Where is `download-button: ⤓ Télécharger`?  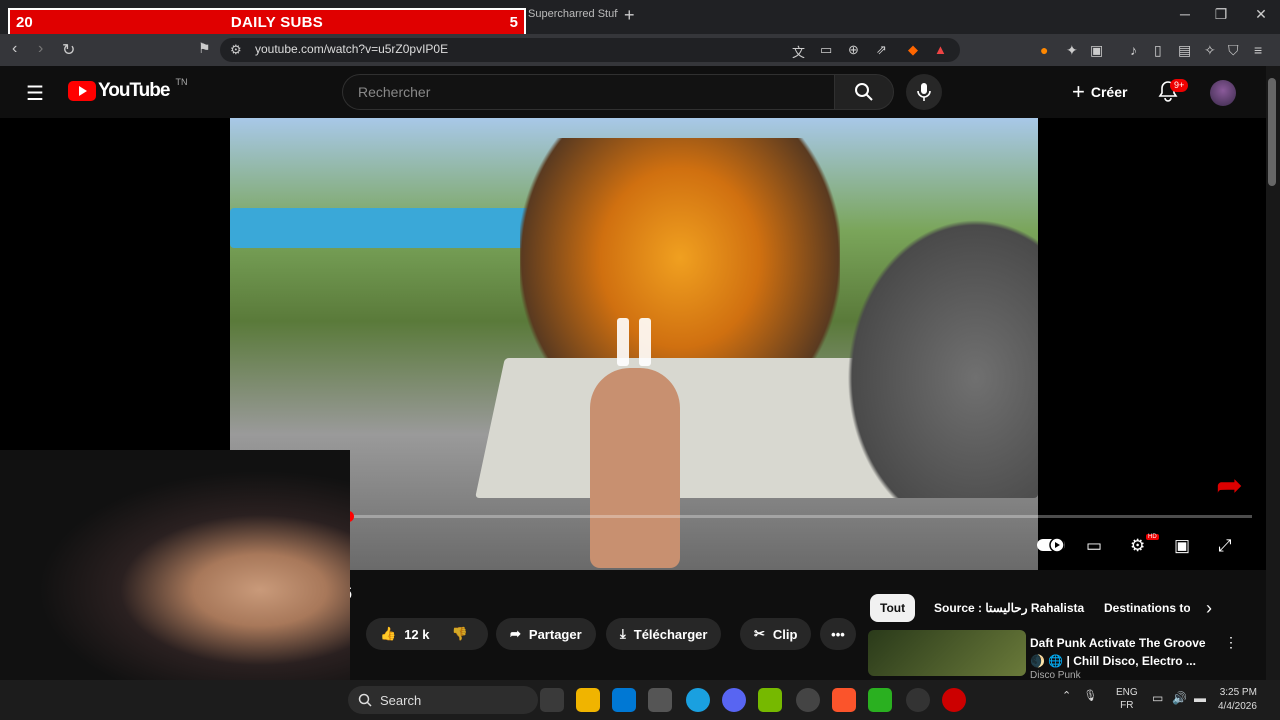 download-button: ⤓ Télécharger is located at coordinates (664, 634).